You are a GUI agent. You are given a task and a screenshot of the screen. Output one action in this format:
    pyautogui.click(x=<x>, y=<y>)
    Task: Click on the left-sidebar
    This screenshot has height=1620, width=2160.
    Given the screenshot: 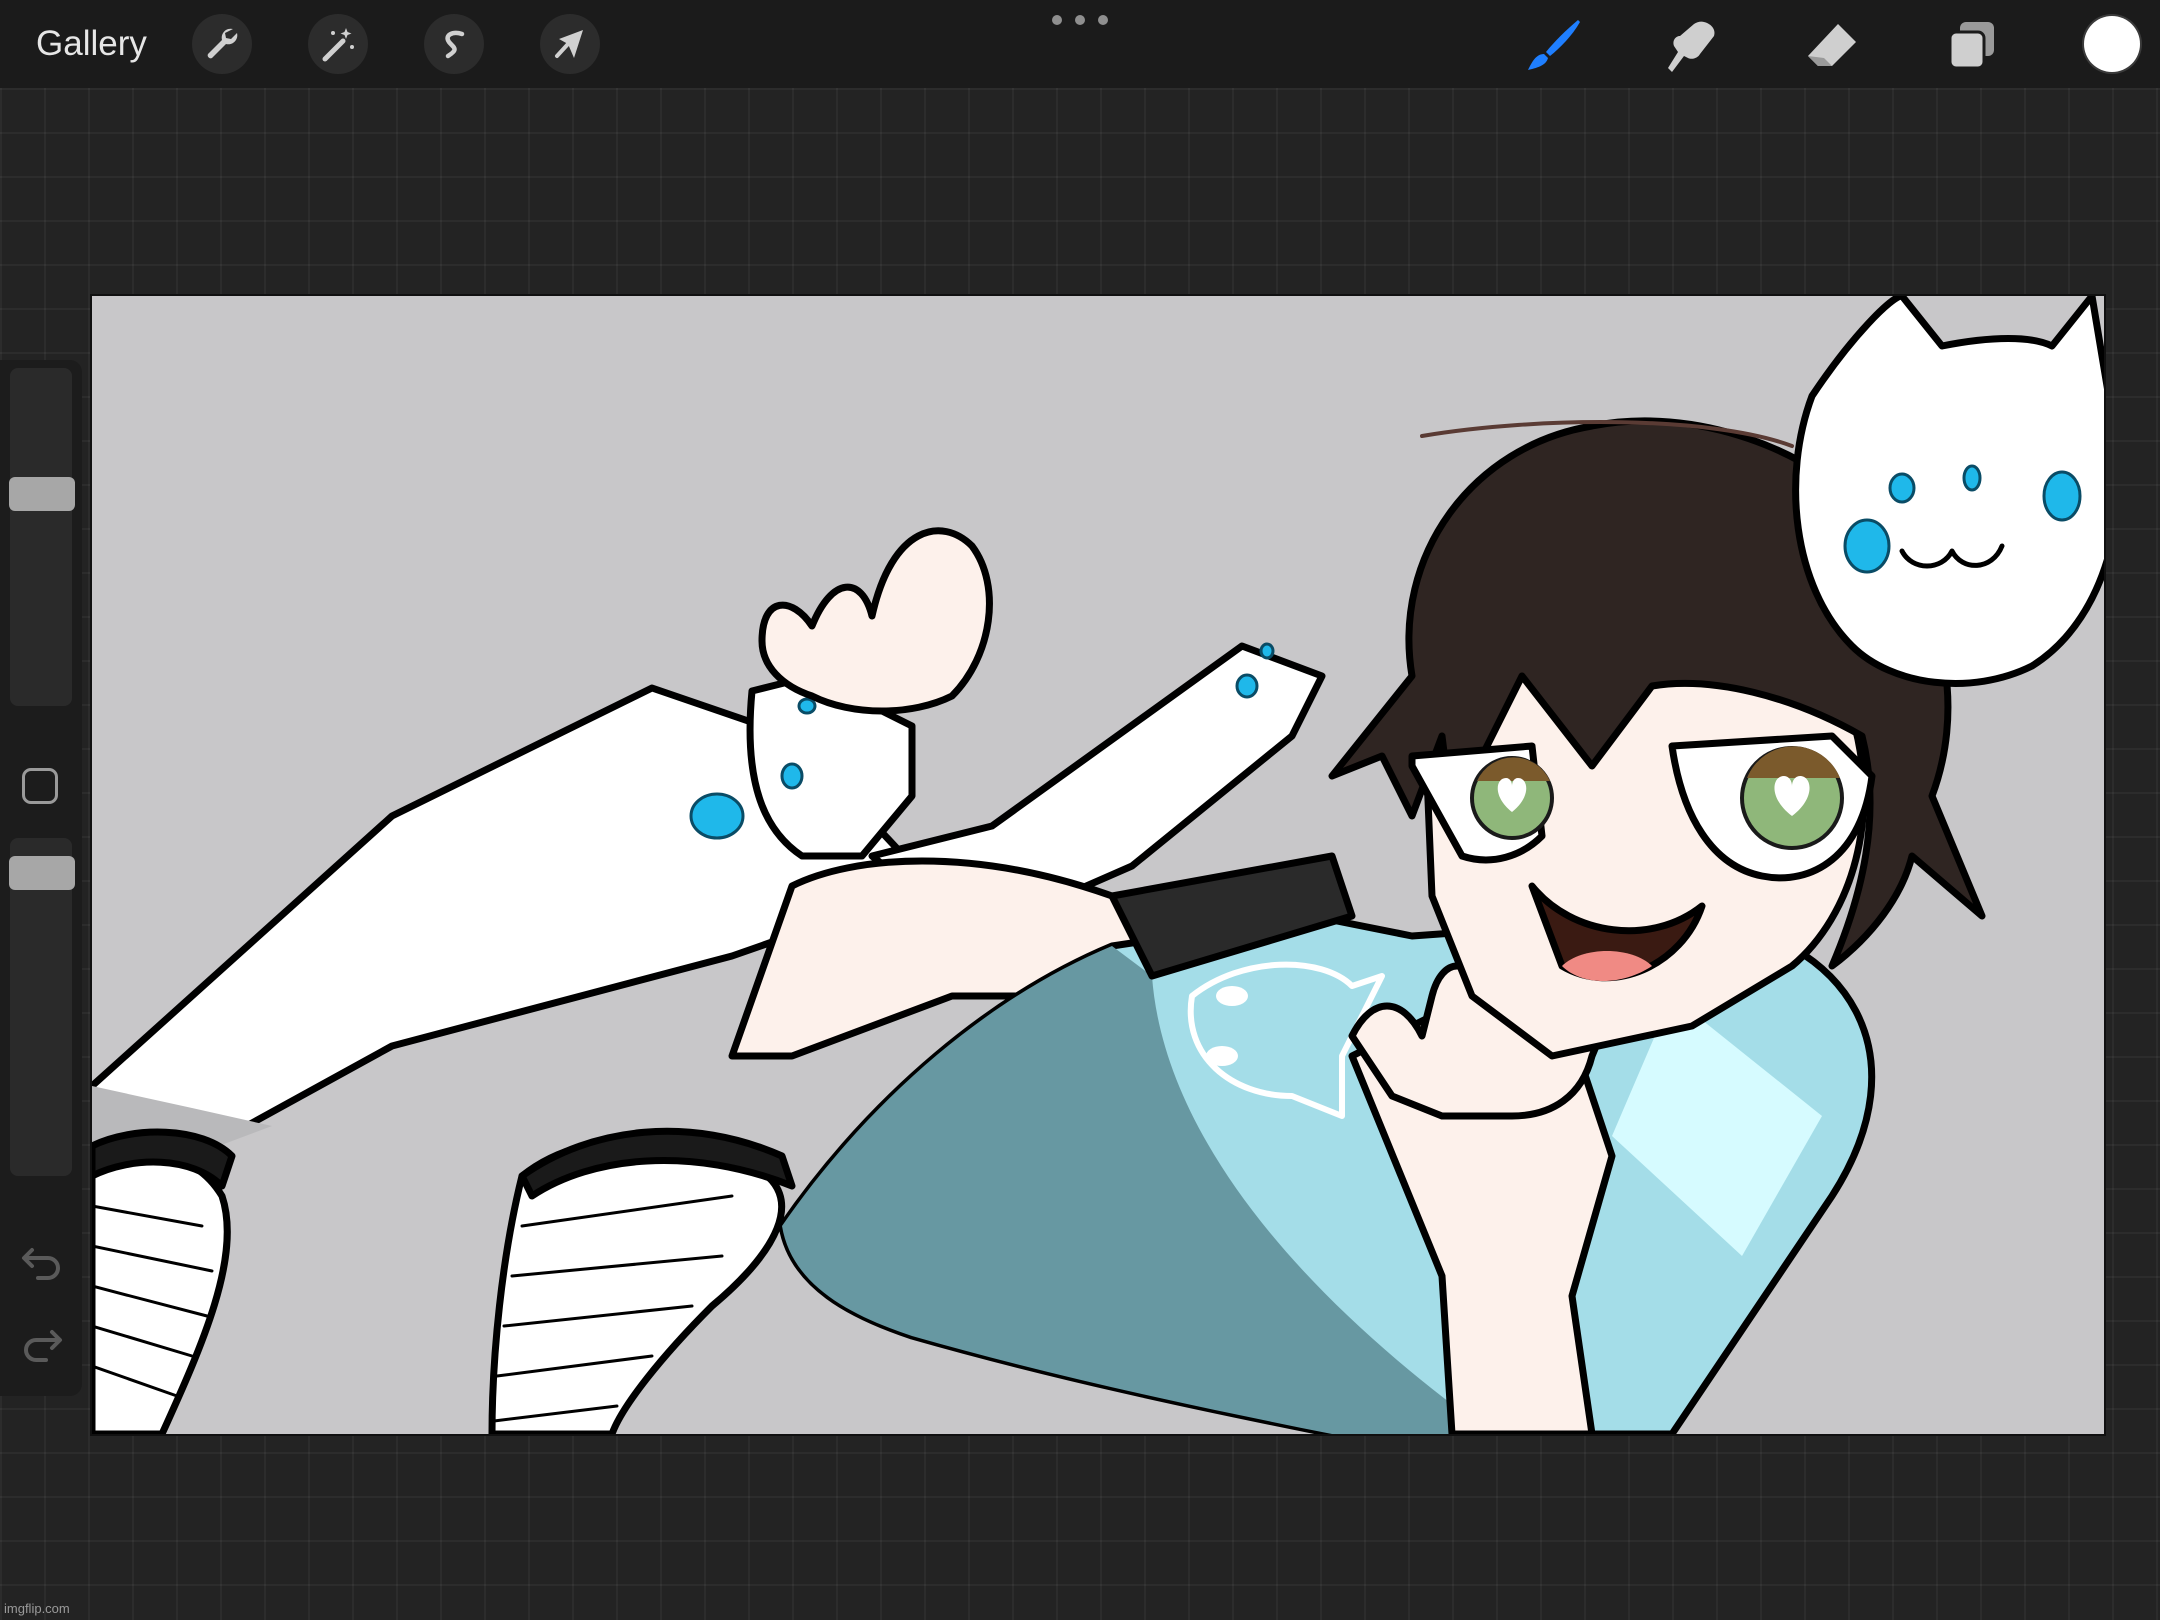 What is the action you would take?
    pyautogui.click(x=41, y=878)
    